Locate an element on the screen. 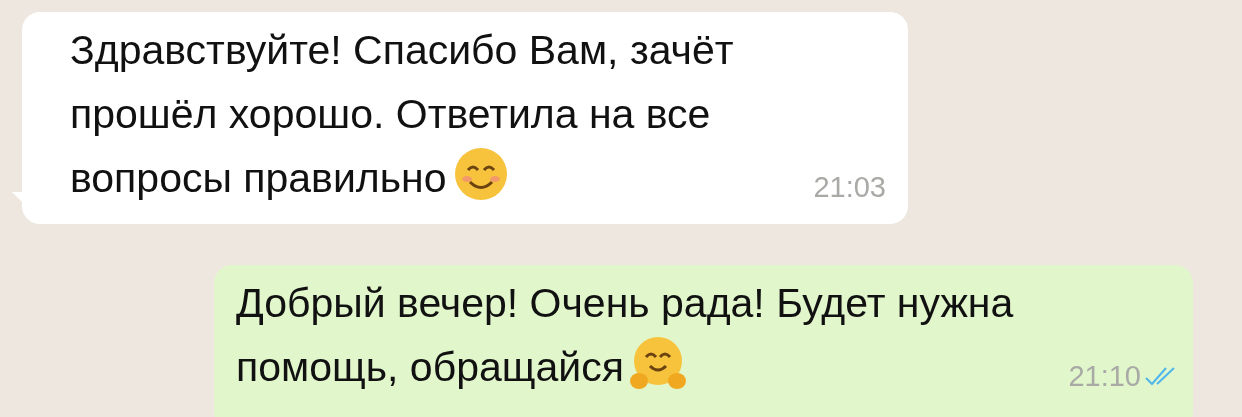 This screenshot has width=1242, height=417. message-time: 21:03 is located at coordinates (849, 187).